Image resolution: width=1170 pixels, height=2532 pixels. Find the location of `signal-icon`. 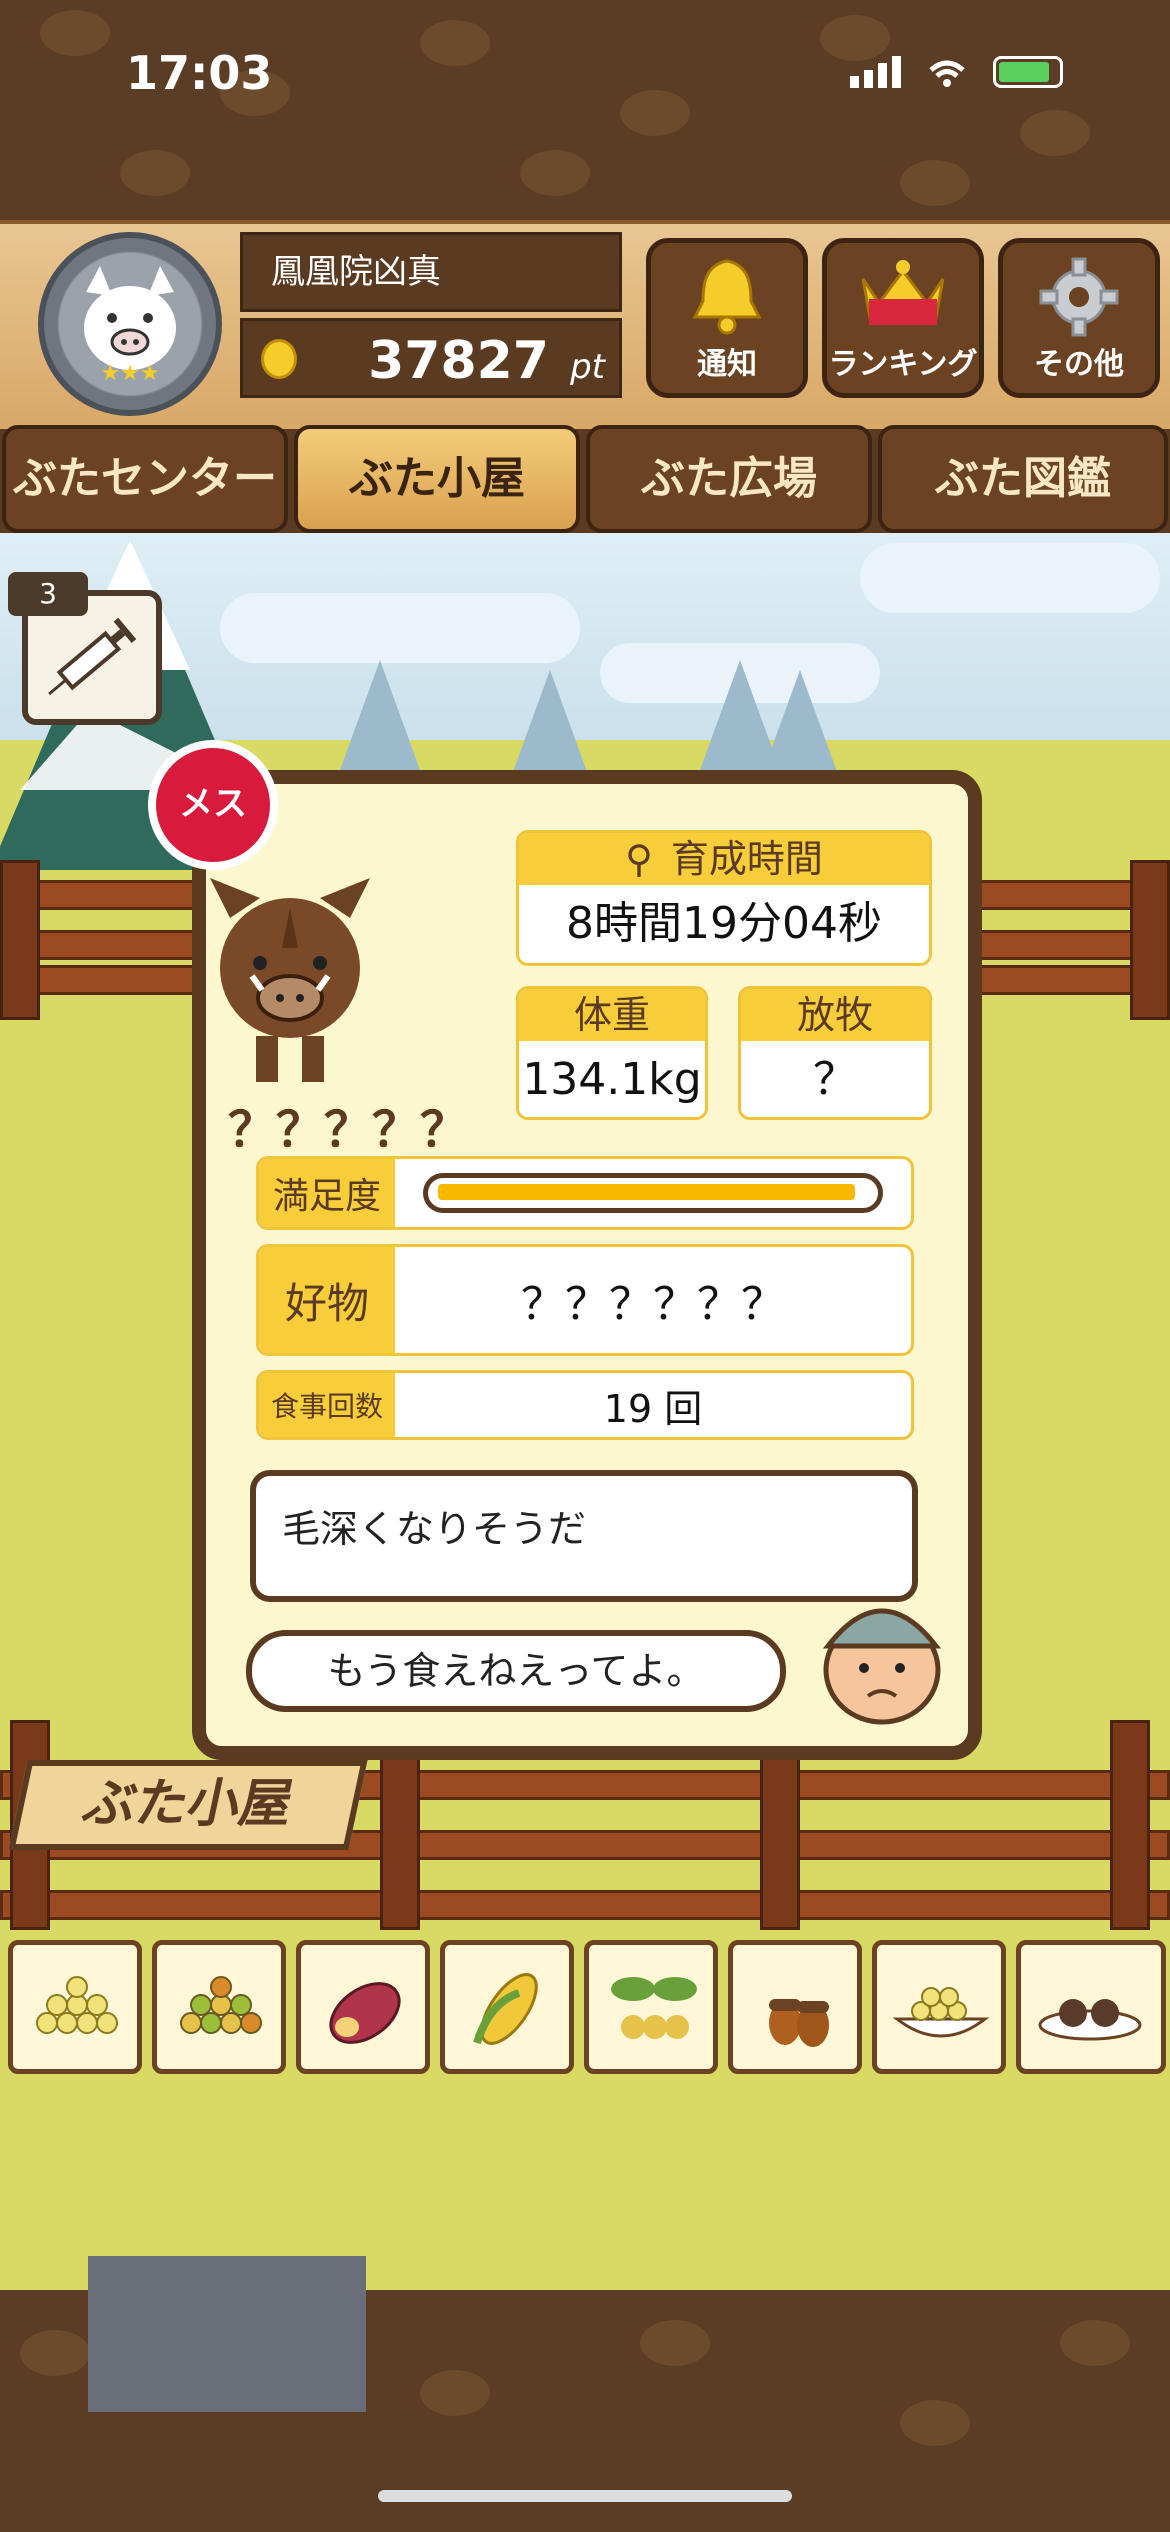

signal-icon is located at coordinates (875, 72).